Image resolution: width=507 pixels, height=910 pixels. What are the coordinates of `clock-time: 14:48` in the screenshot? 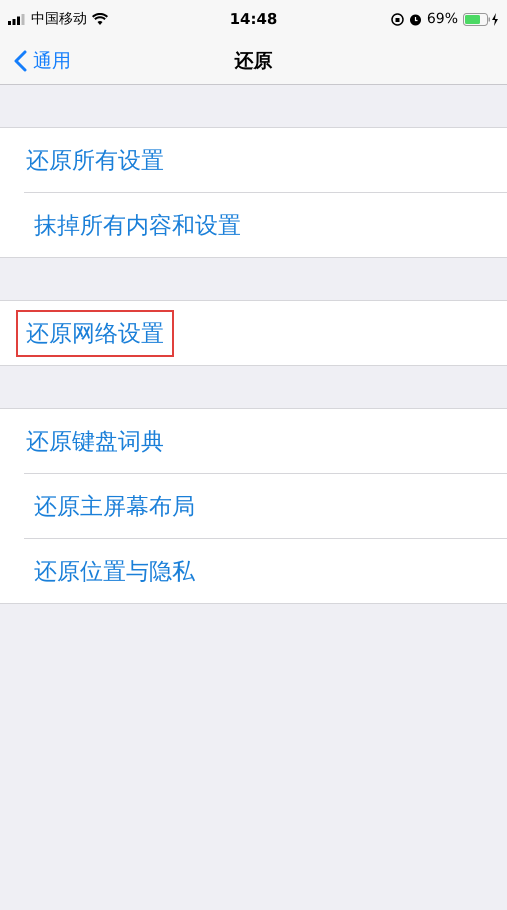 It's located at (254, 19).